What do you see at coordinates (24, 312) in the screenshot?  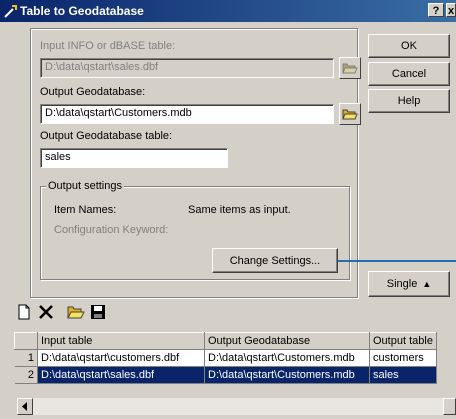 I see `new-document-icon` at bounding box center [24, 312].